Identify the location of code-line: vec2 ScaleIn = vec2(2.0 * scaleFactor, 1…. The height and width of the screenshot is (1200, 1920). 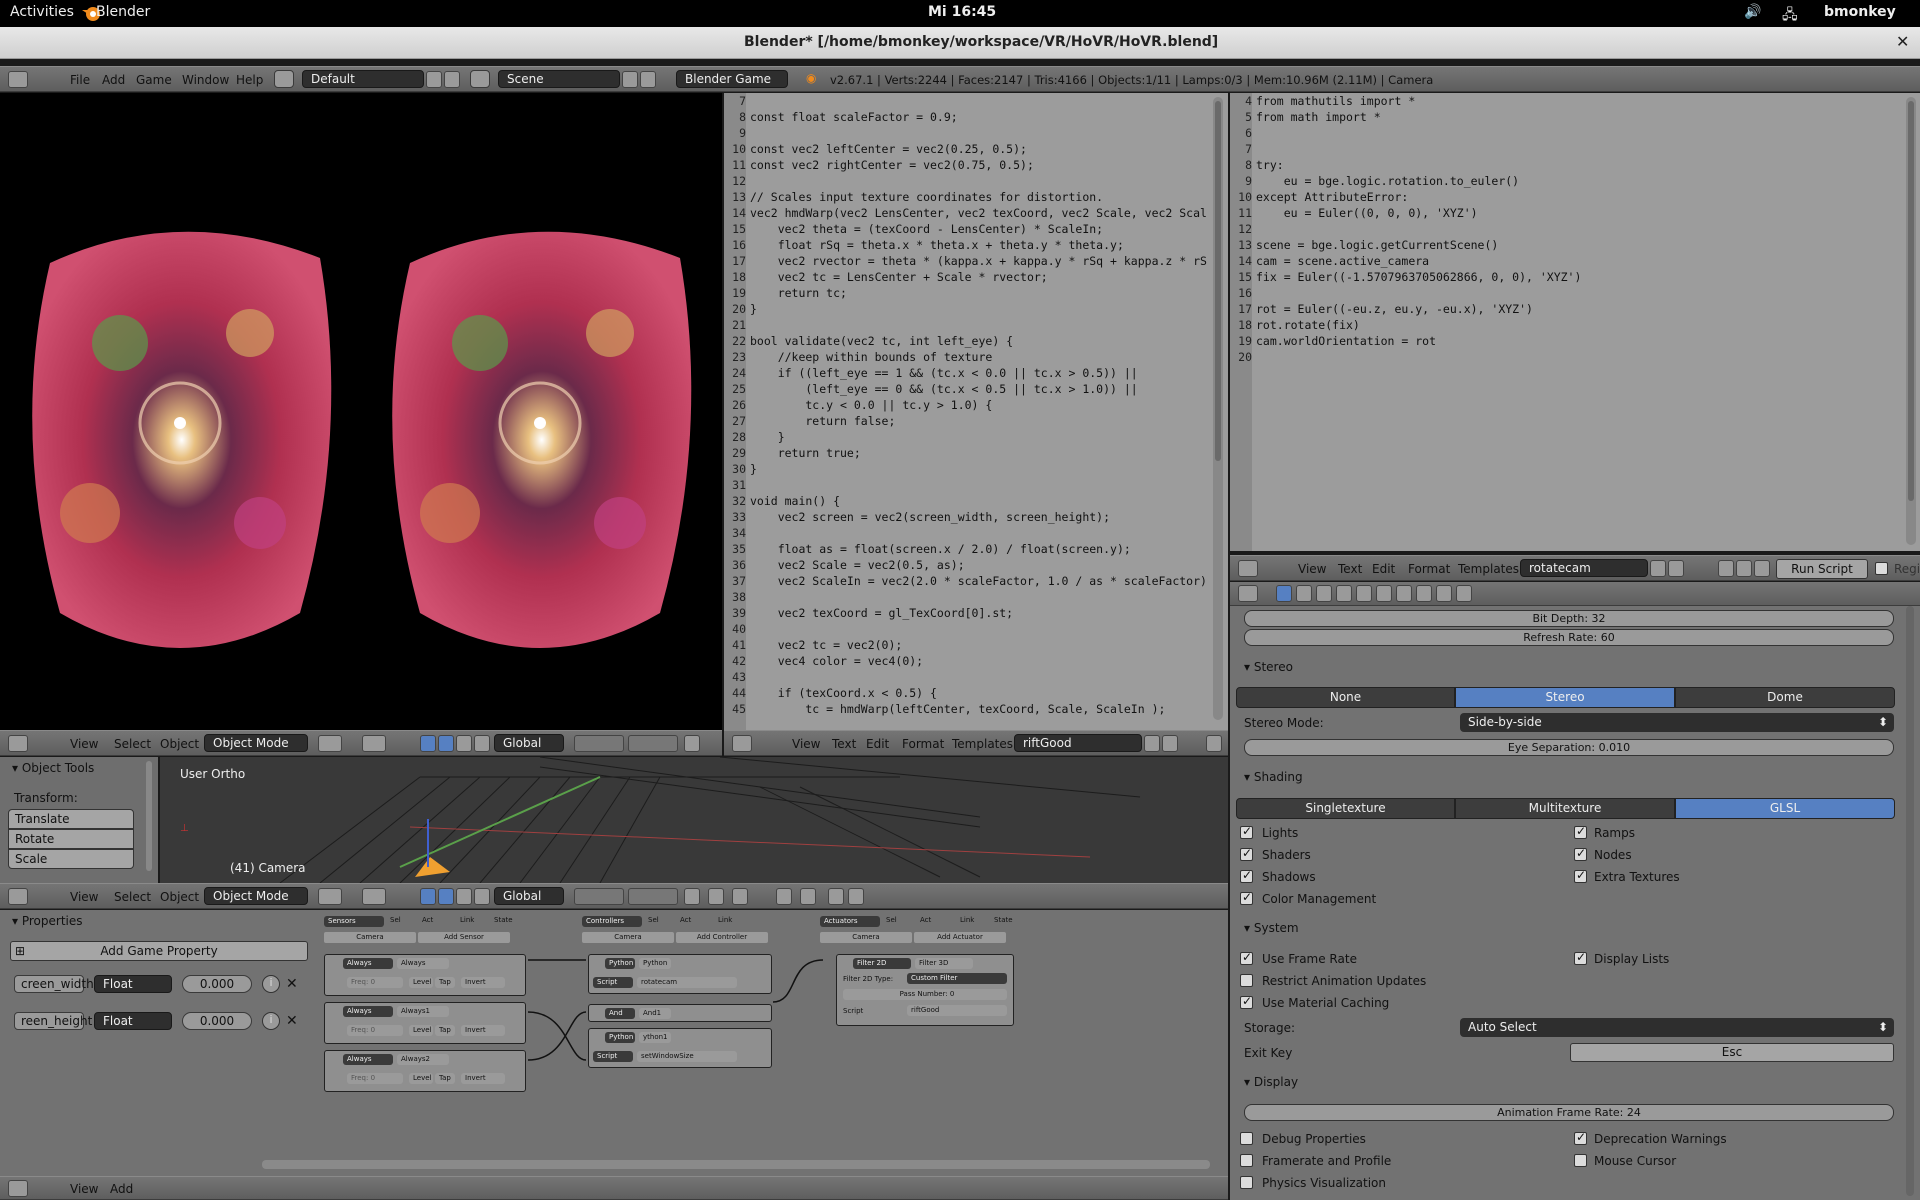
(981, 581).